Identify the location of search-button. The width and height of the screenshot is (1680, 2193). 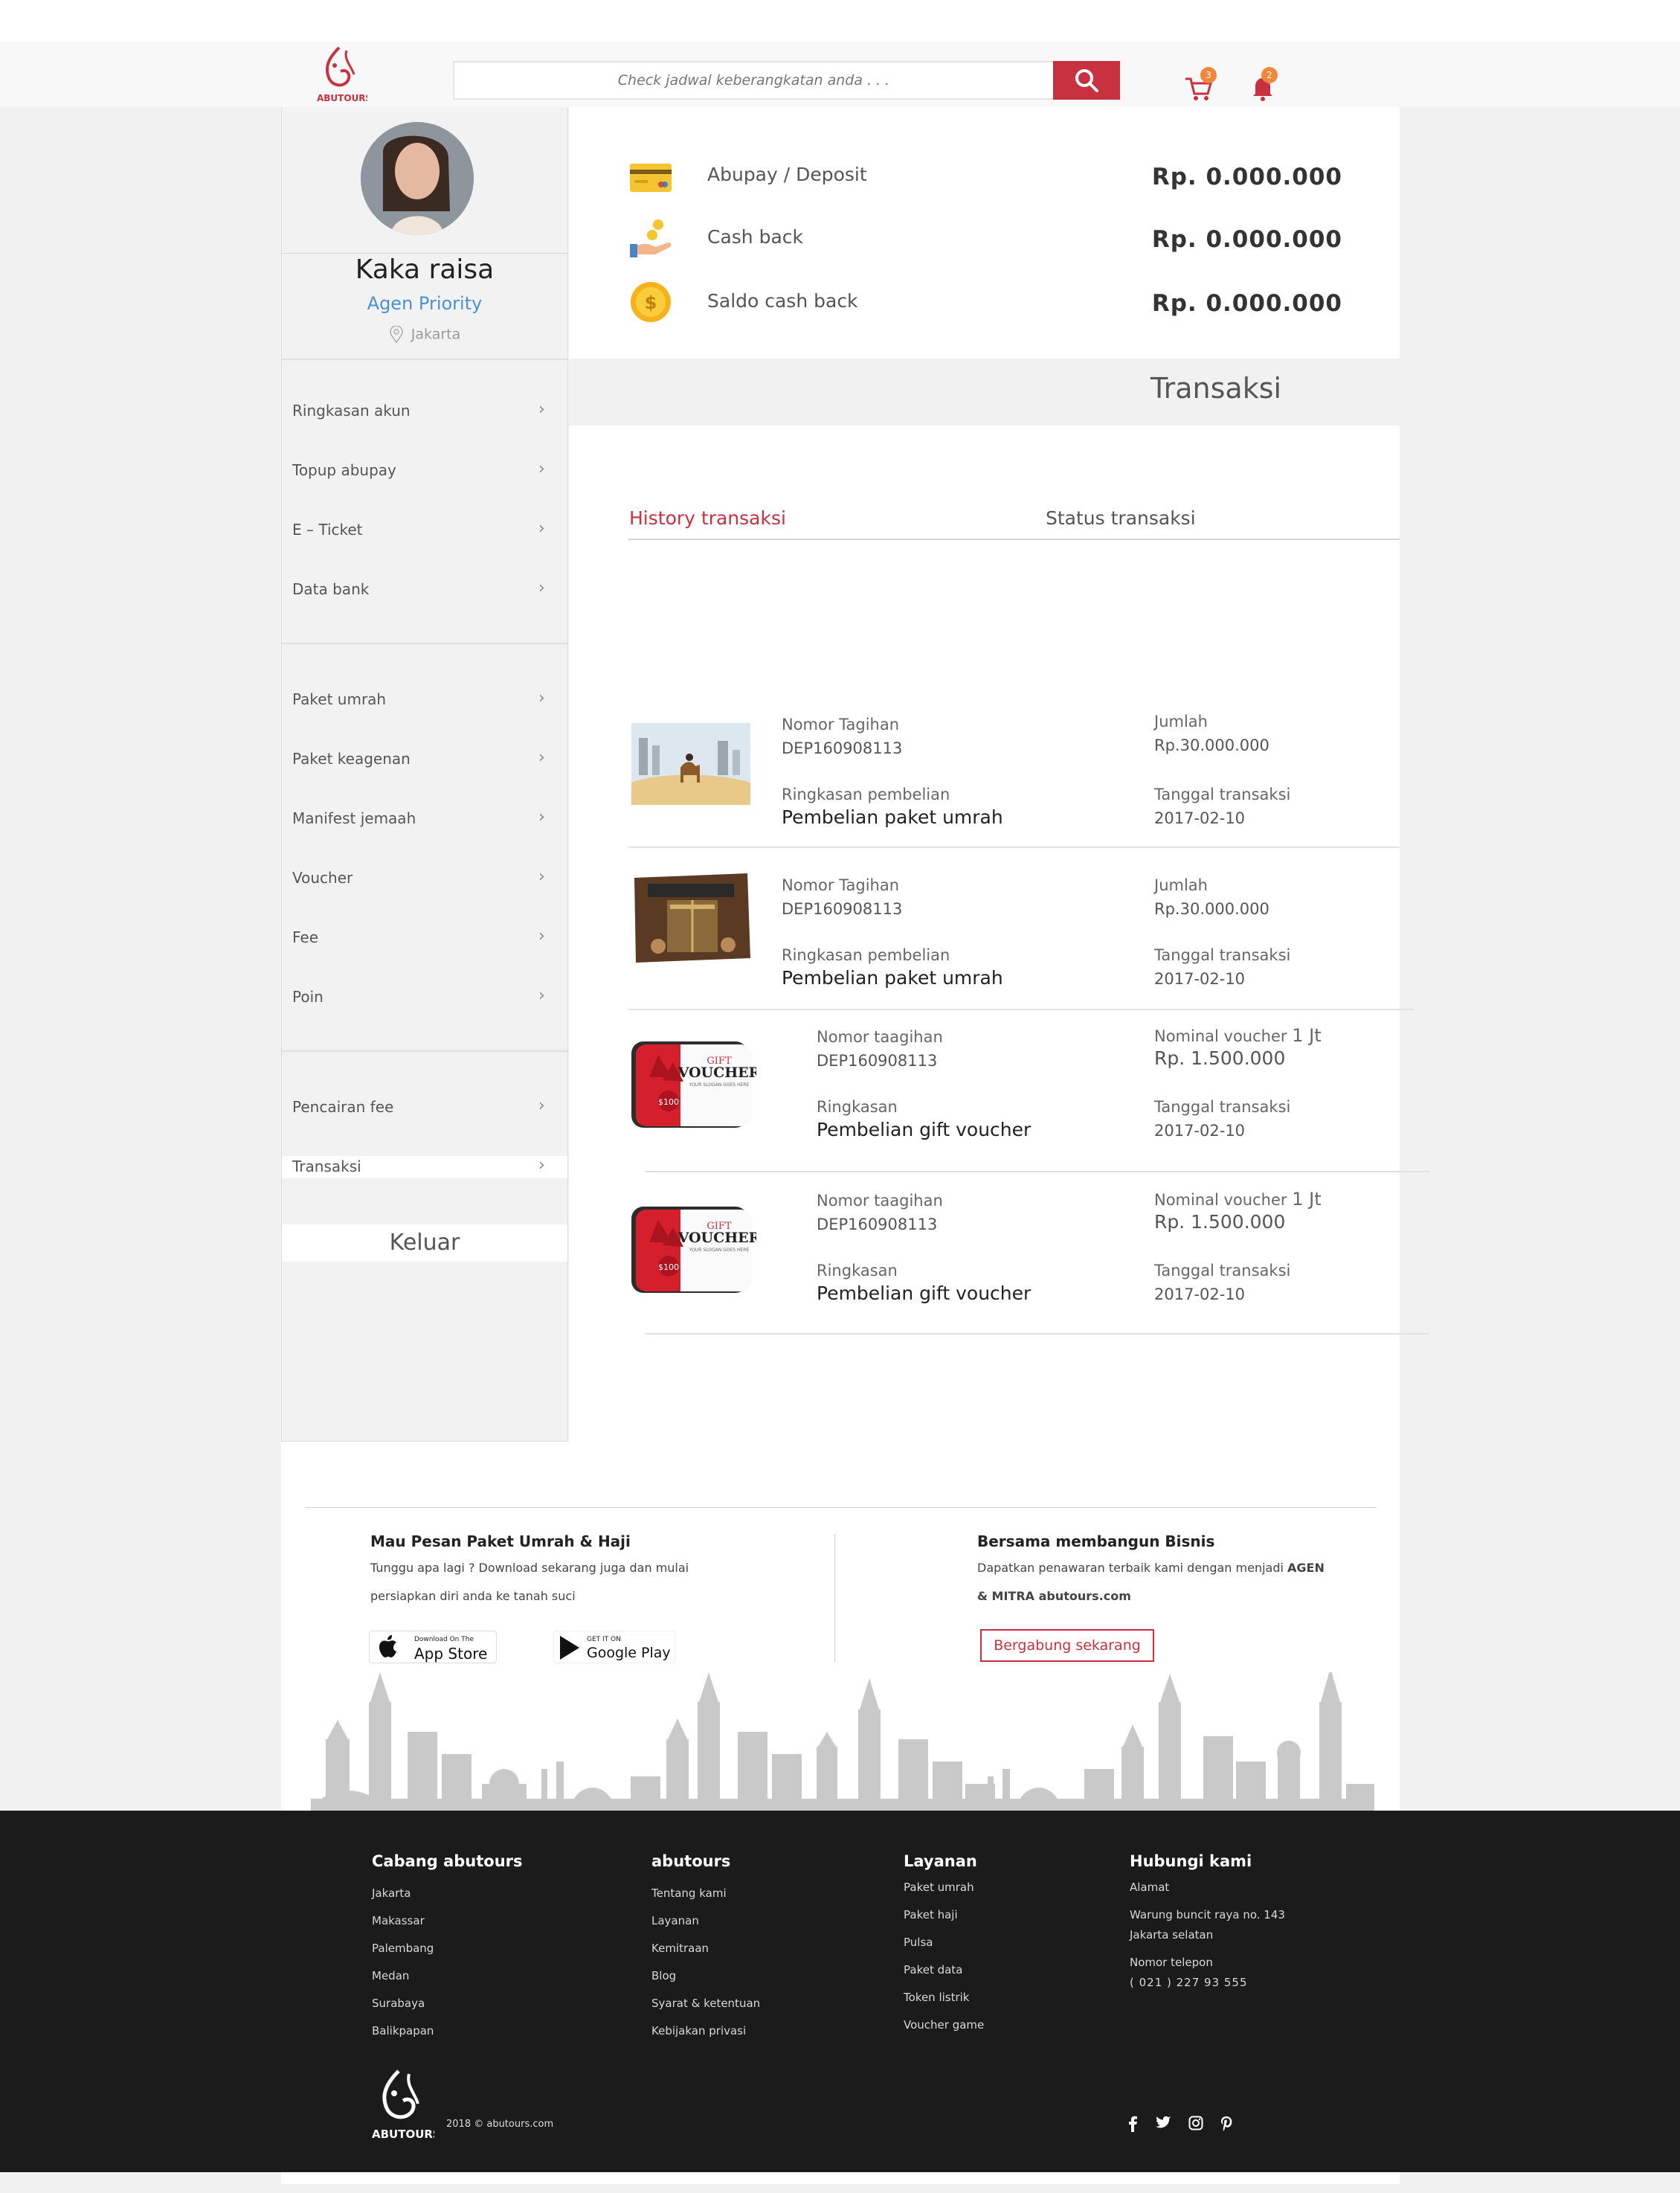
(1087, 80).